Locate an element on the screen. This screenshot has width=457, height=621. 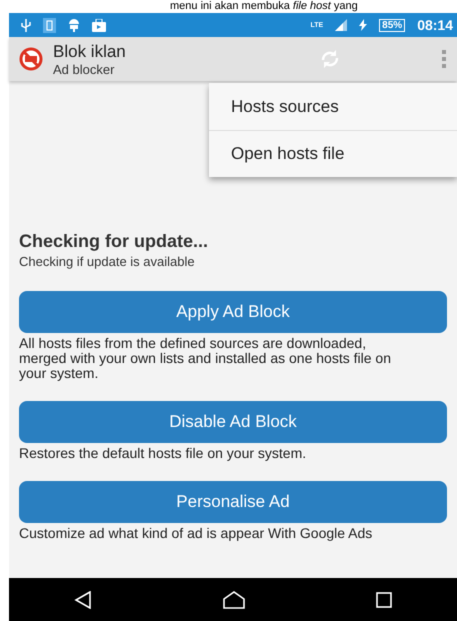
usb-icon is located at coordinates (26, 25).